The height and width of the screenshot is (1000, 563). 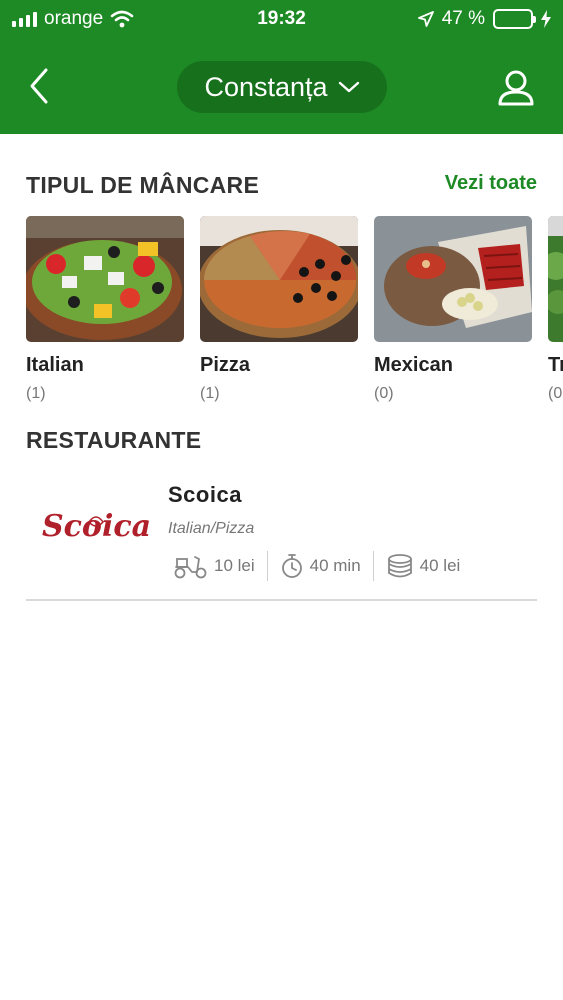 What do you see at coordinates (291, 566) in the screenshot?
I see `stopwatch-icon` at bounding box center [291, 566].